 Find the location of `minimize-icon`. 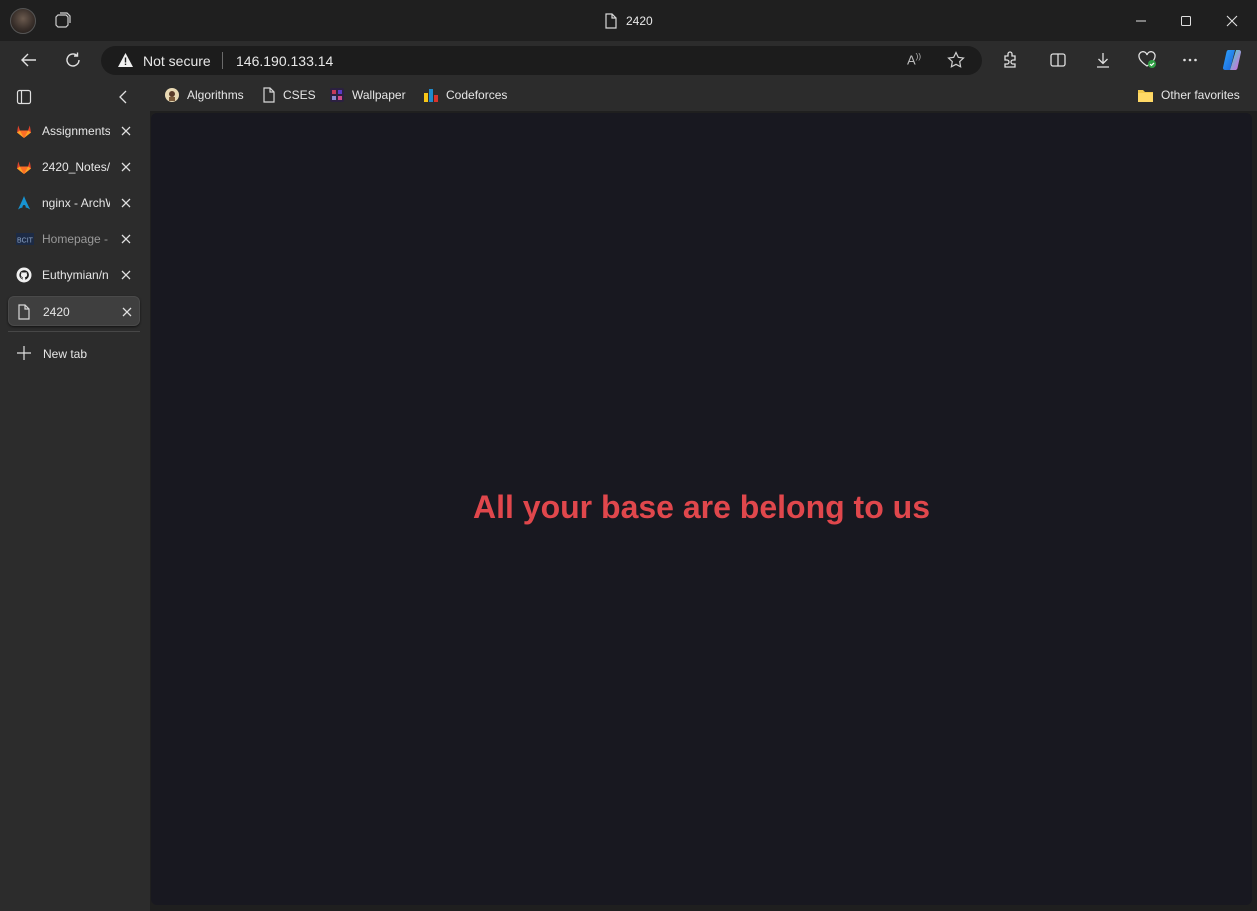

minimize-icon is located at coordinates (1141, 21).